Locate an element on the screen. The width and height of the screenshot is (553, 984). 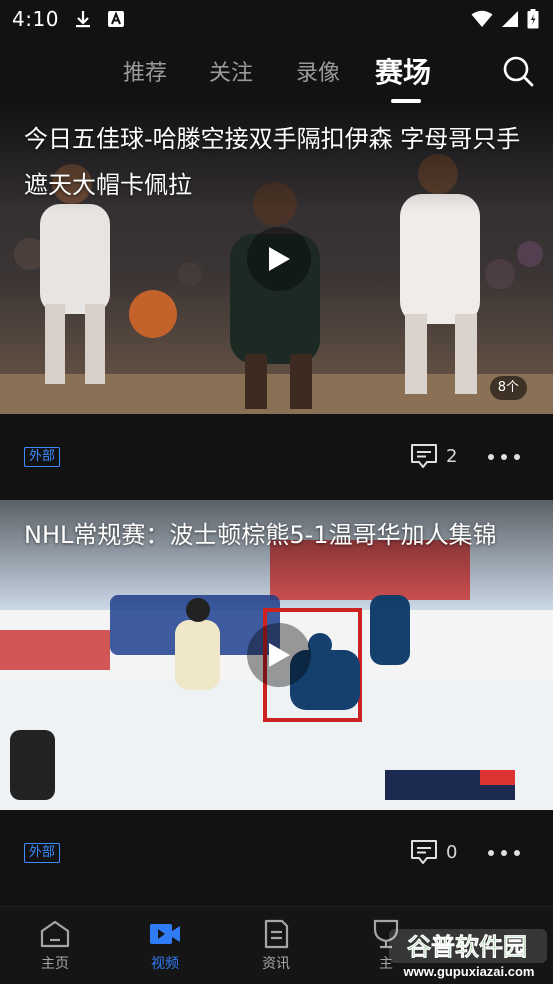
comment-count: 2 is located at coordinates (452, 456).